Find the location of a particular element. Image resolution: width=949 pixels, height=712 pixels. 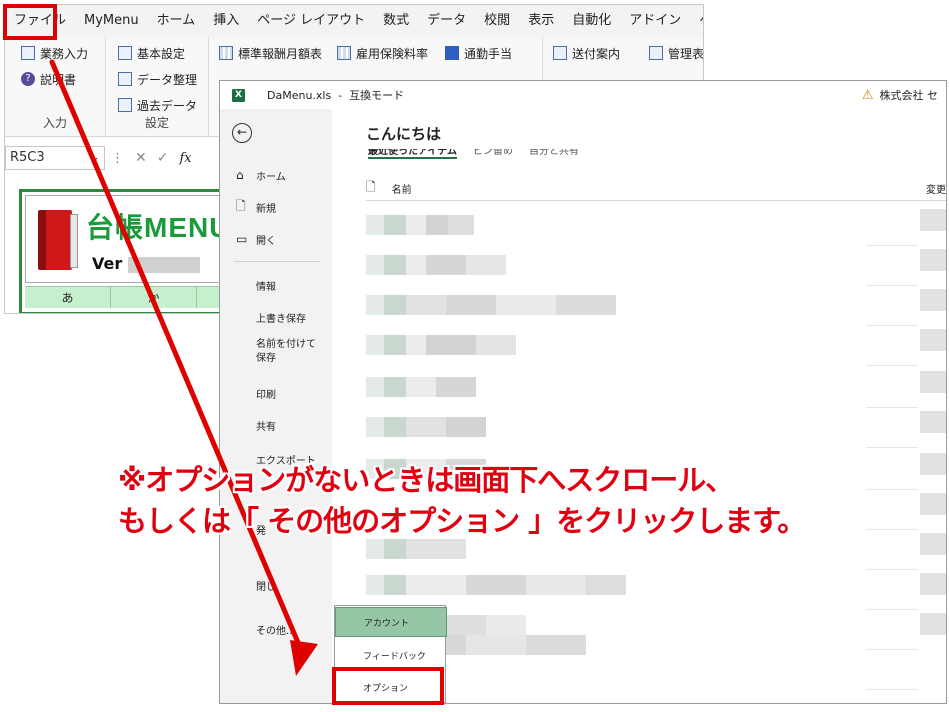

insurance-rate-label: 雇用保険料率 is located at coordinates (392, 53).